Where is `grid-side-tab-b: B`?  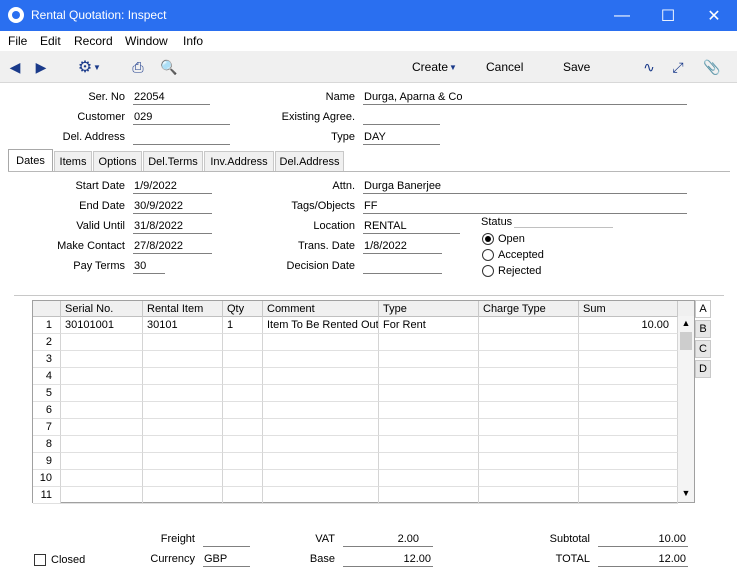
grid-side-tab-b: B is located at coordinates (703, 329).